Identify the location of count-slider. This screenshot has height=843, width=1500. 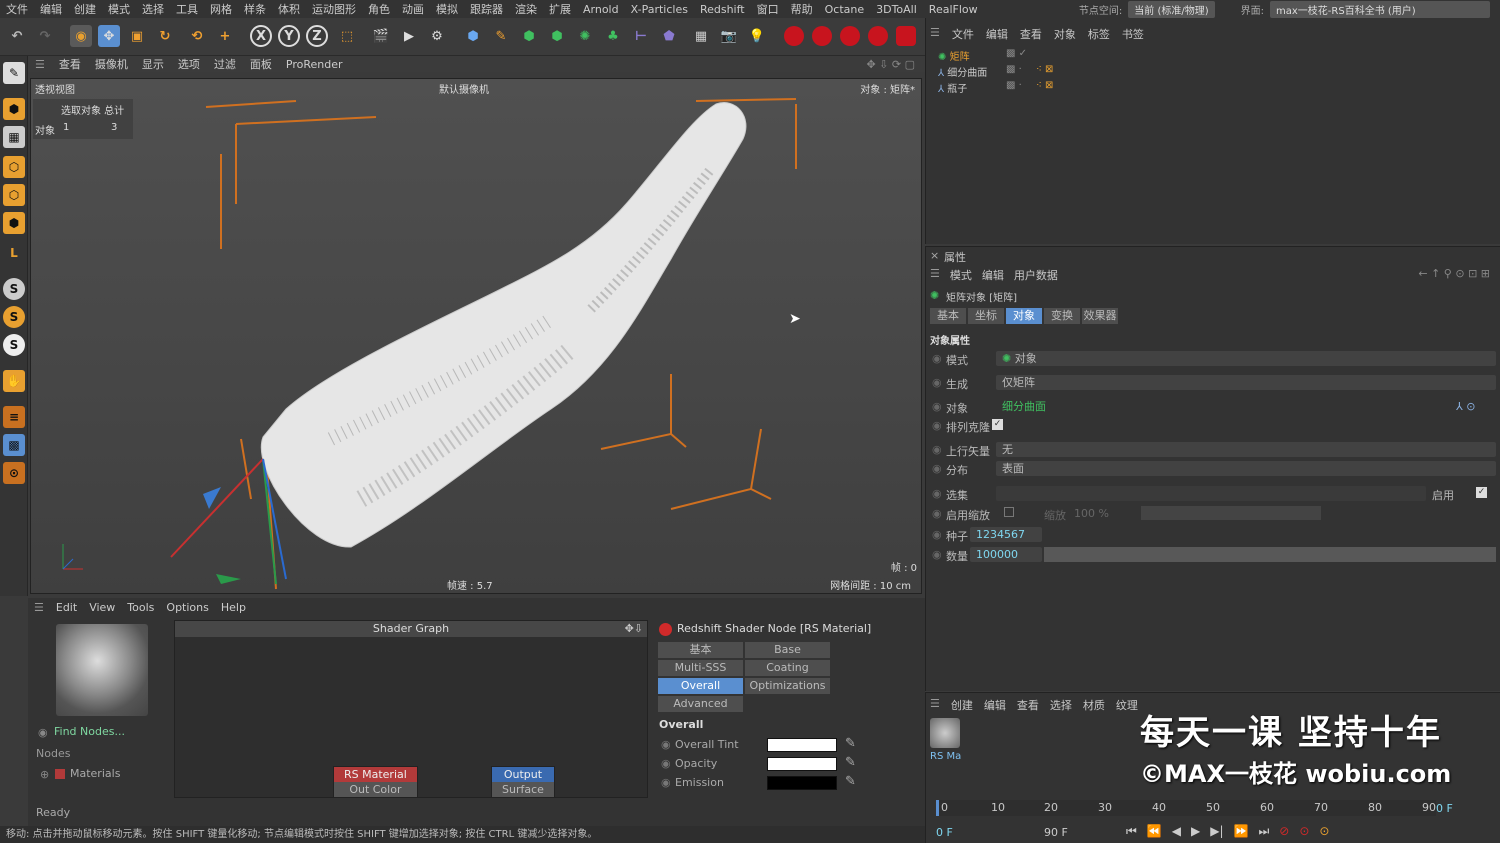
(1270, 554).